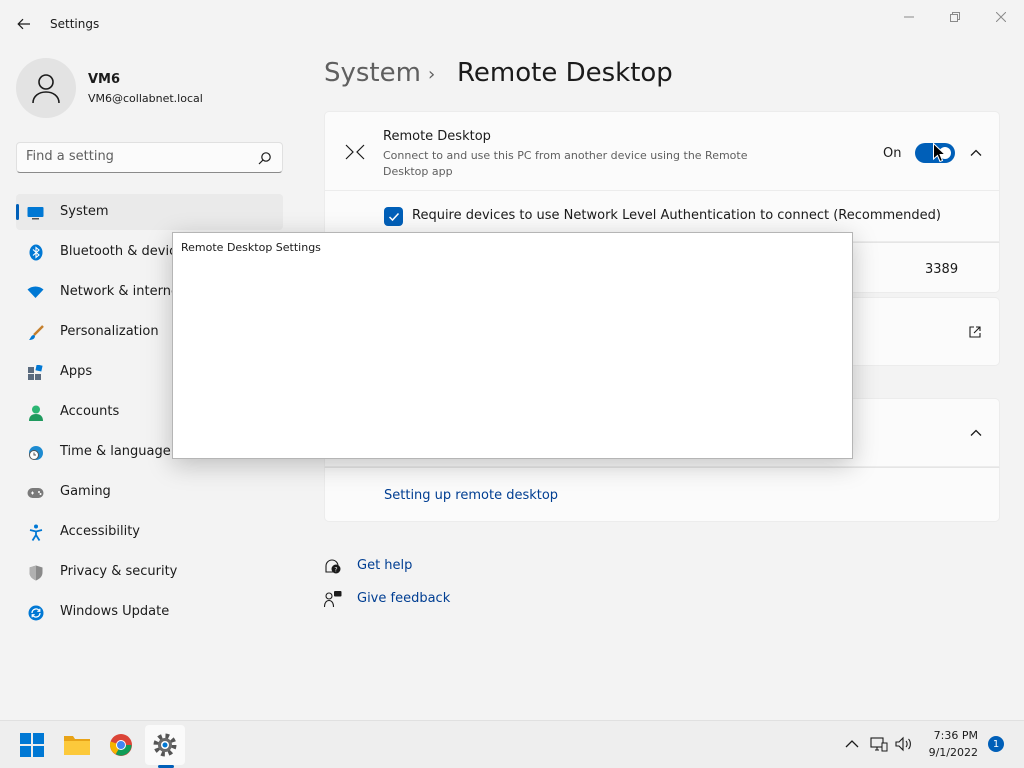 The image size is (1024, 768). I want to click on nla-checkbox, so click(393, 216).